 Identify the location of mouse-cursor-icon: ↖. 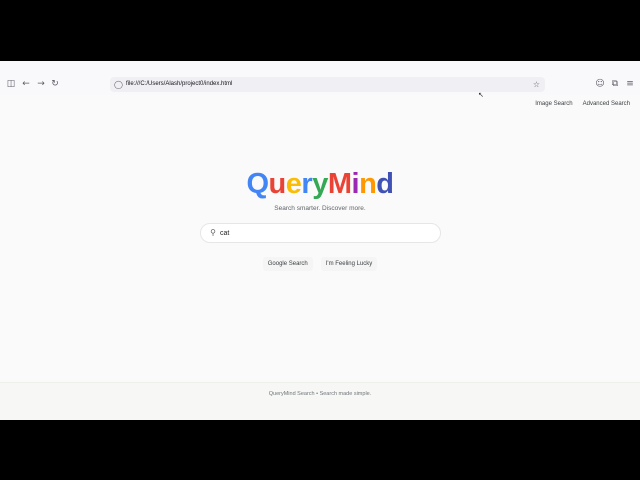
(481, 95).